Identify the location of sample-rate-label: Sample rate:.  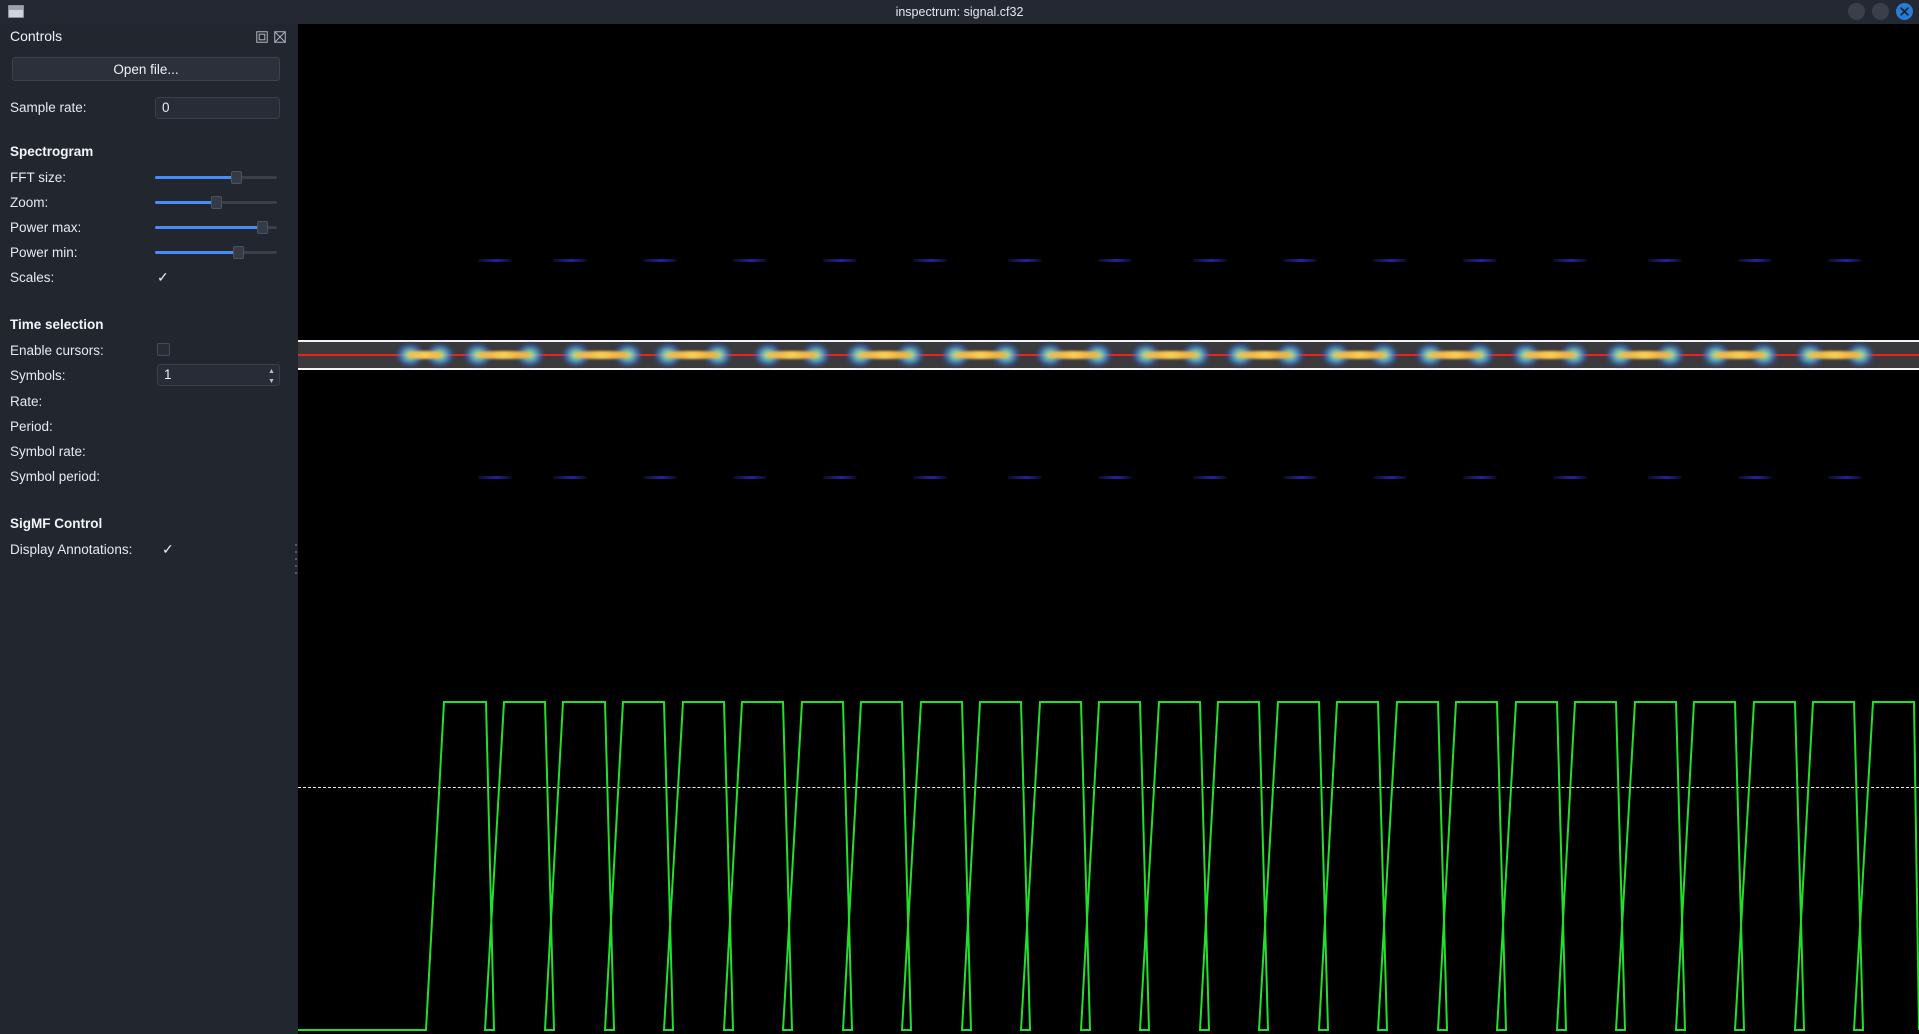
(48, 107).